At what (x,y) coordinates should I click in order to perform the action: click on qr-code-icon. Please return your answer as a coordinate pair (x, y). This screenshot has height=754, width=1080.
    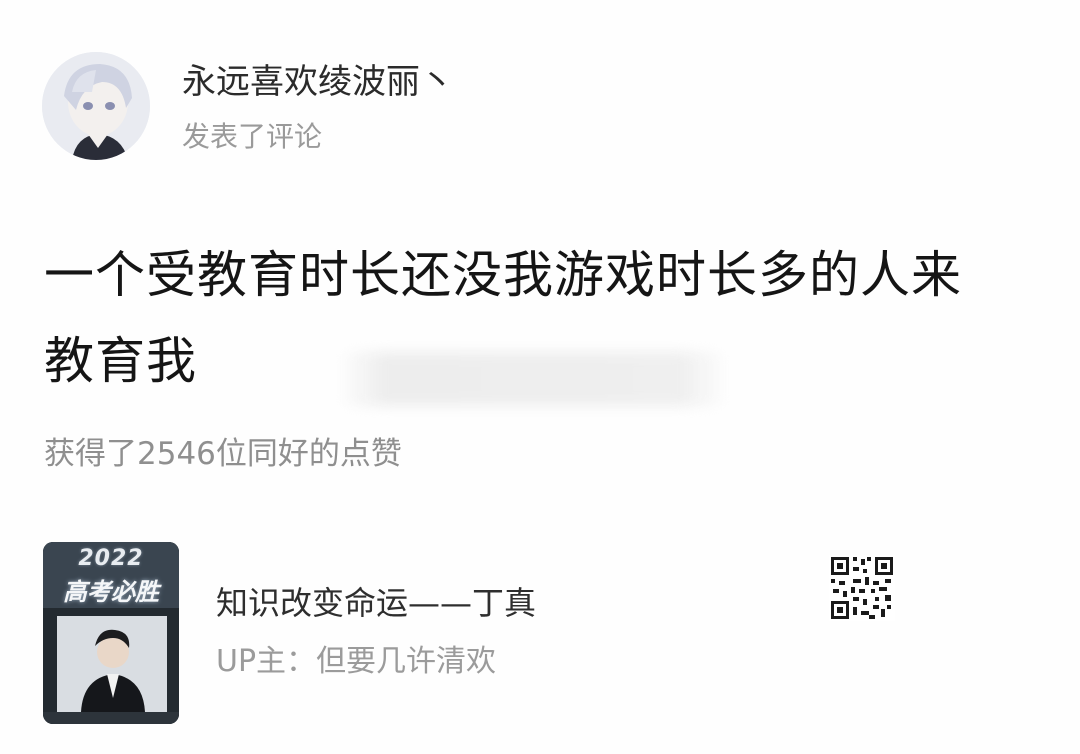
    Looking at the image, I should click on (862, 588).